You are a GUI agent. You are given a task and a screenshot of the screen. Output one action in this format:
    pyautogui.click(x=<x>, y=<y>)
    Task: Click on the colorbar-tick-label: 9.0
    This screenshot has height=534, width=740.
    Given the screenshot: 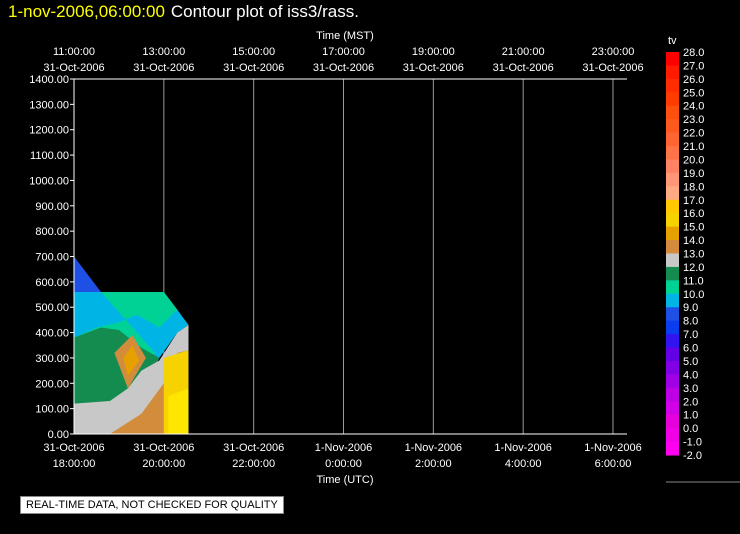 What is the action you would take?
    pyautogui.click(x=690, y=308)
    